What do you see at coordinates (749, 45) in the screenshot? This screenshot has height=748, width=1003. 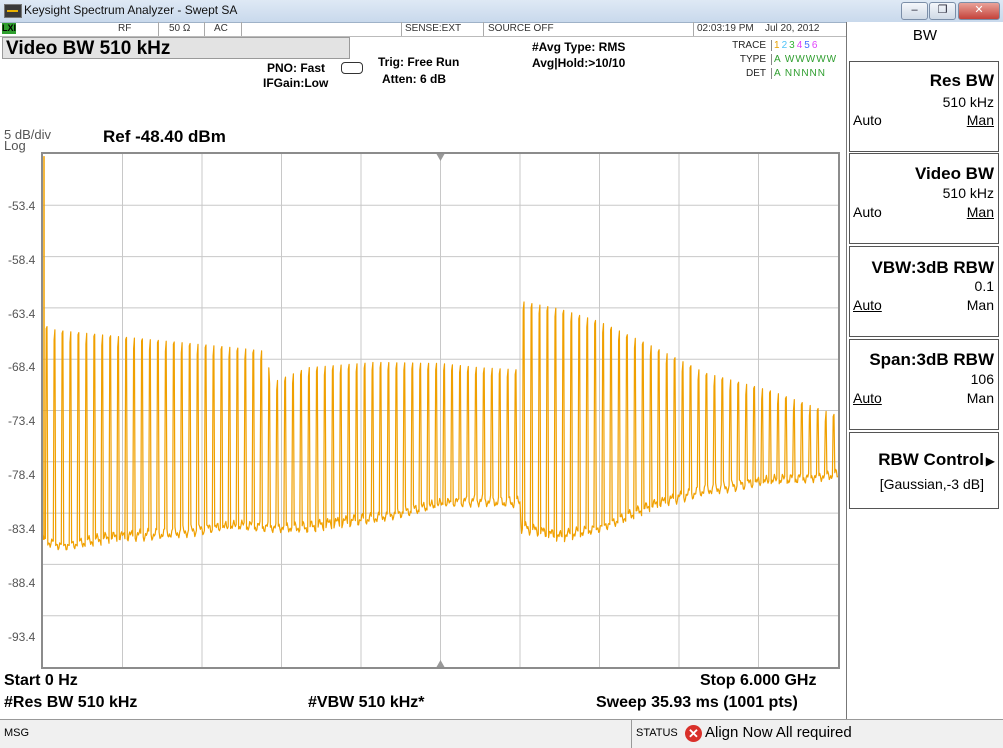 I see `trace-label: TRACE` at bounding box center [749, 45].